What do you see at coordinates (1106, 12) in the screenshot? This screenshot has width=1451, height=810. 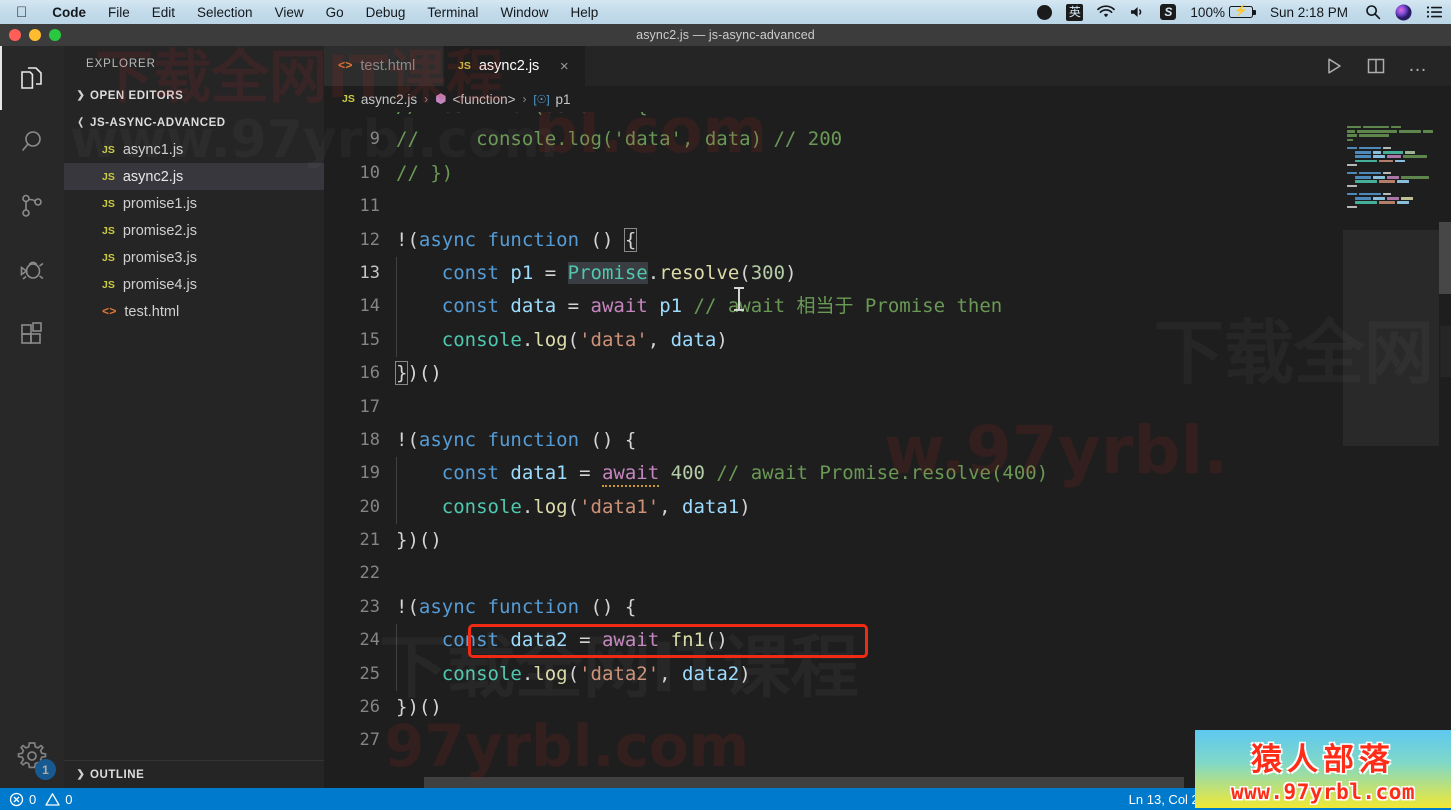 I see `wifi-icon` at bounding box center [1106, 12].